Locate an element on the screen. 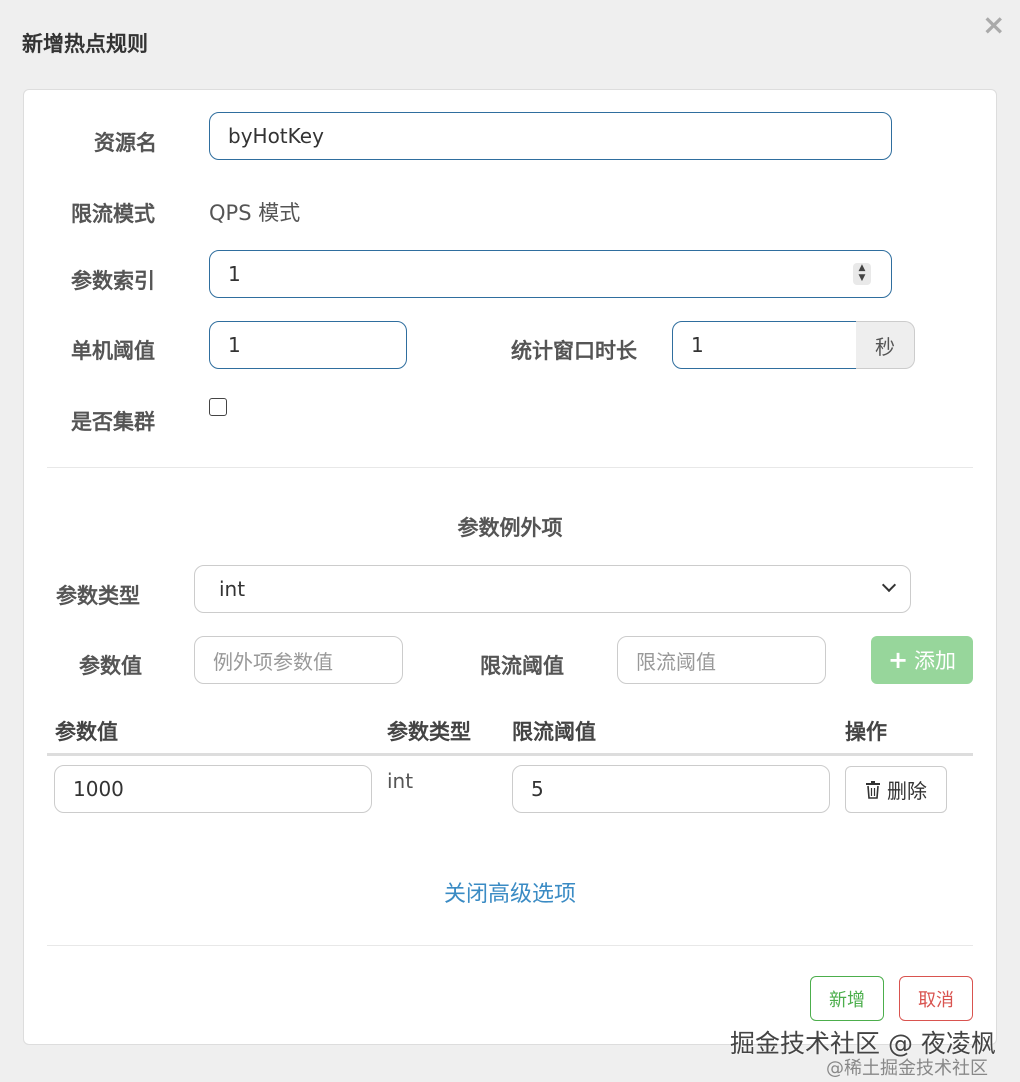  table-header-divider is located at coordinates (510, 754).